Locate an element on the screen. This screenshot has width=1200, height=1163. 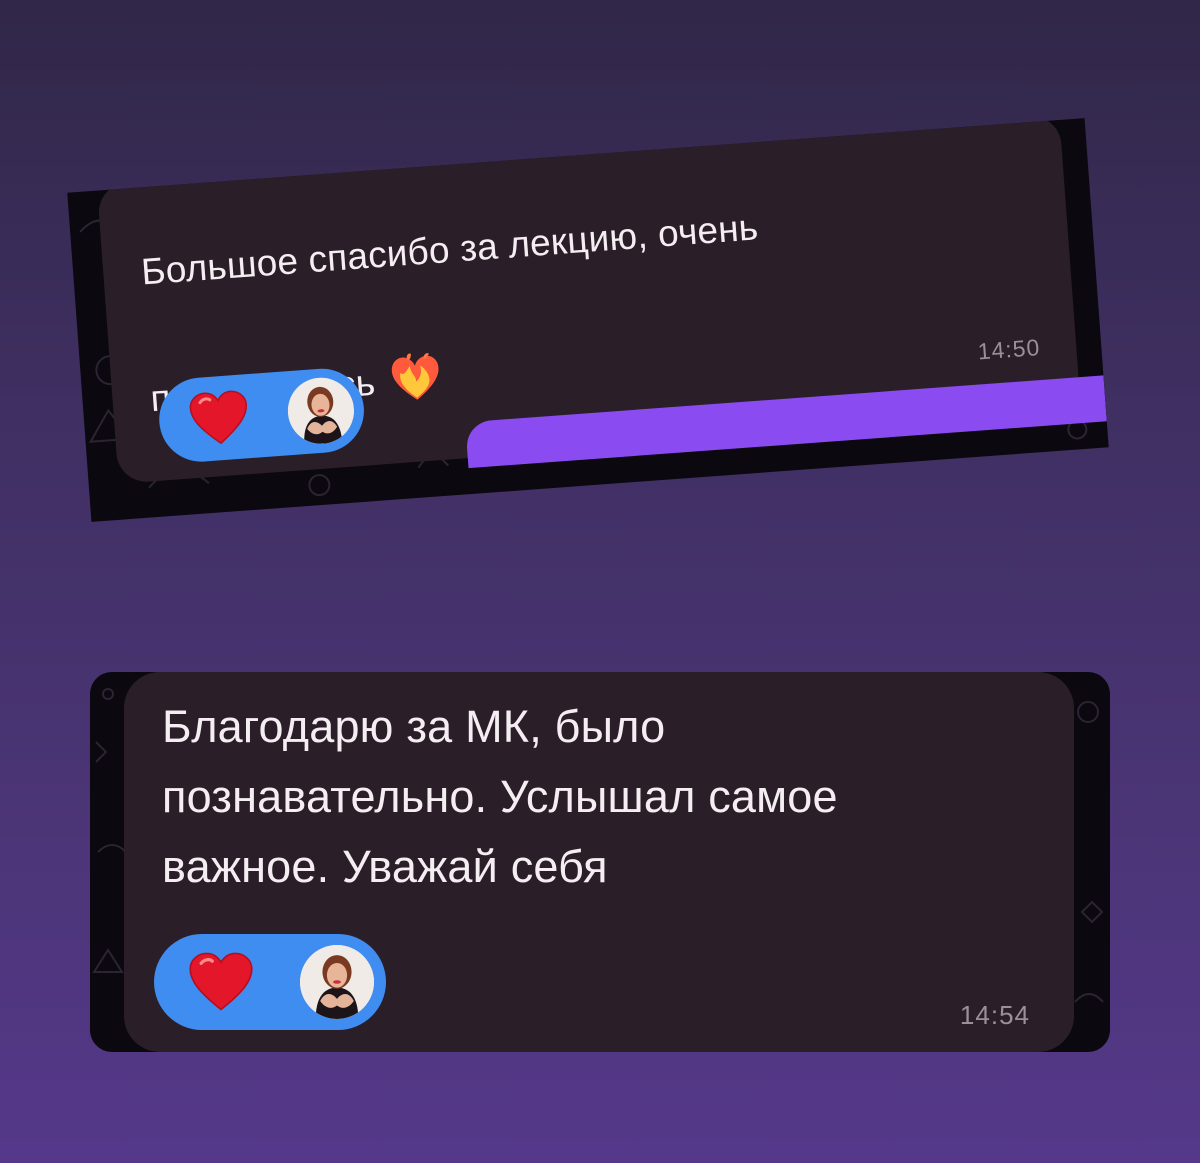
heart-on-fire-icon is located at coordinates (414, 354).